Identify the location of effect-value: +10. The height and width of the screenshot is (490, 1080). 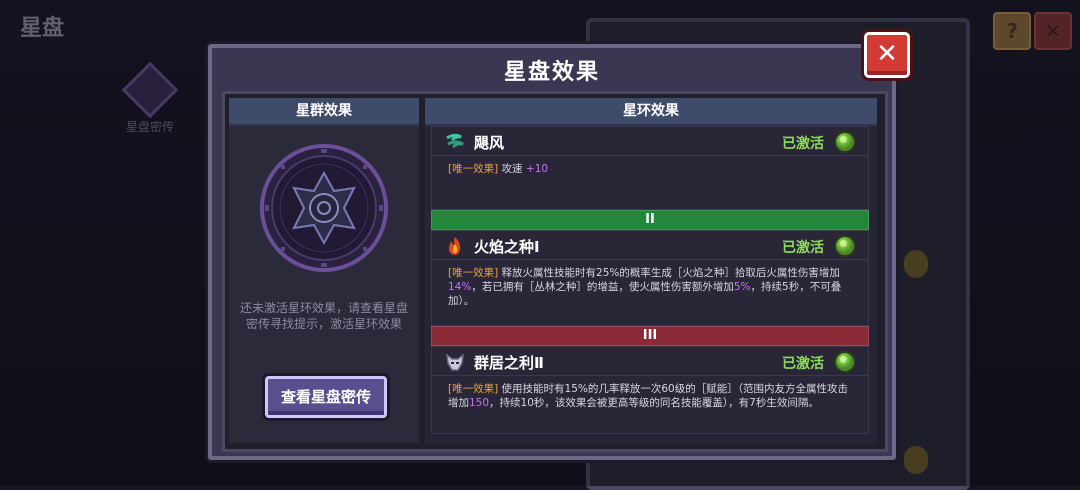
(537, 169).